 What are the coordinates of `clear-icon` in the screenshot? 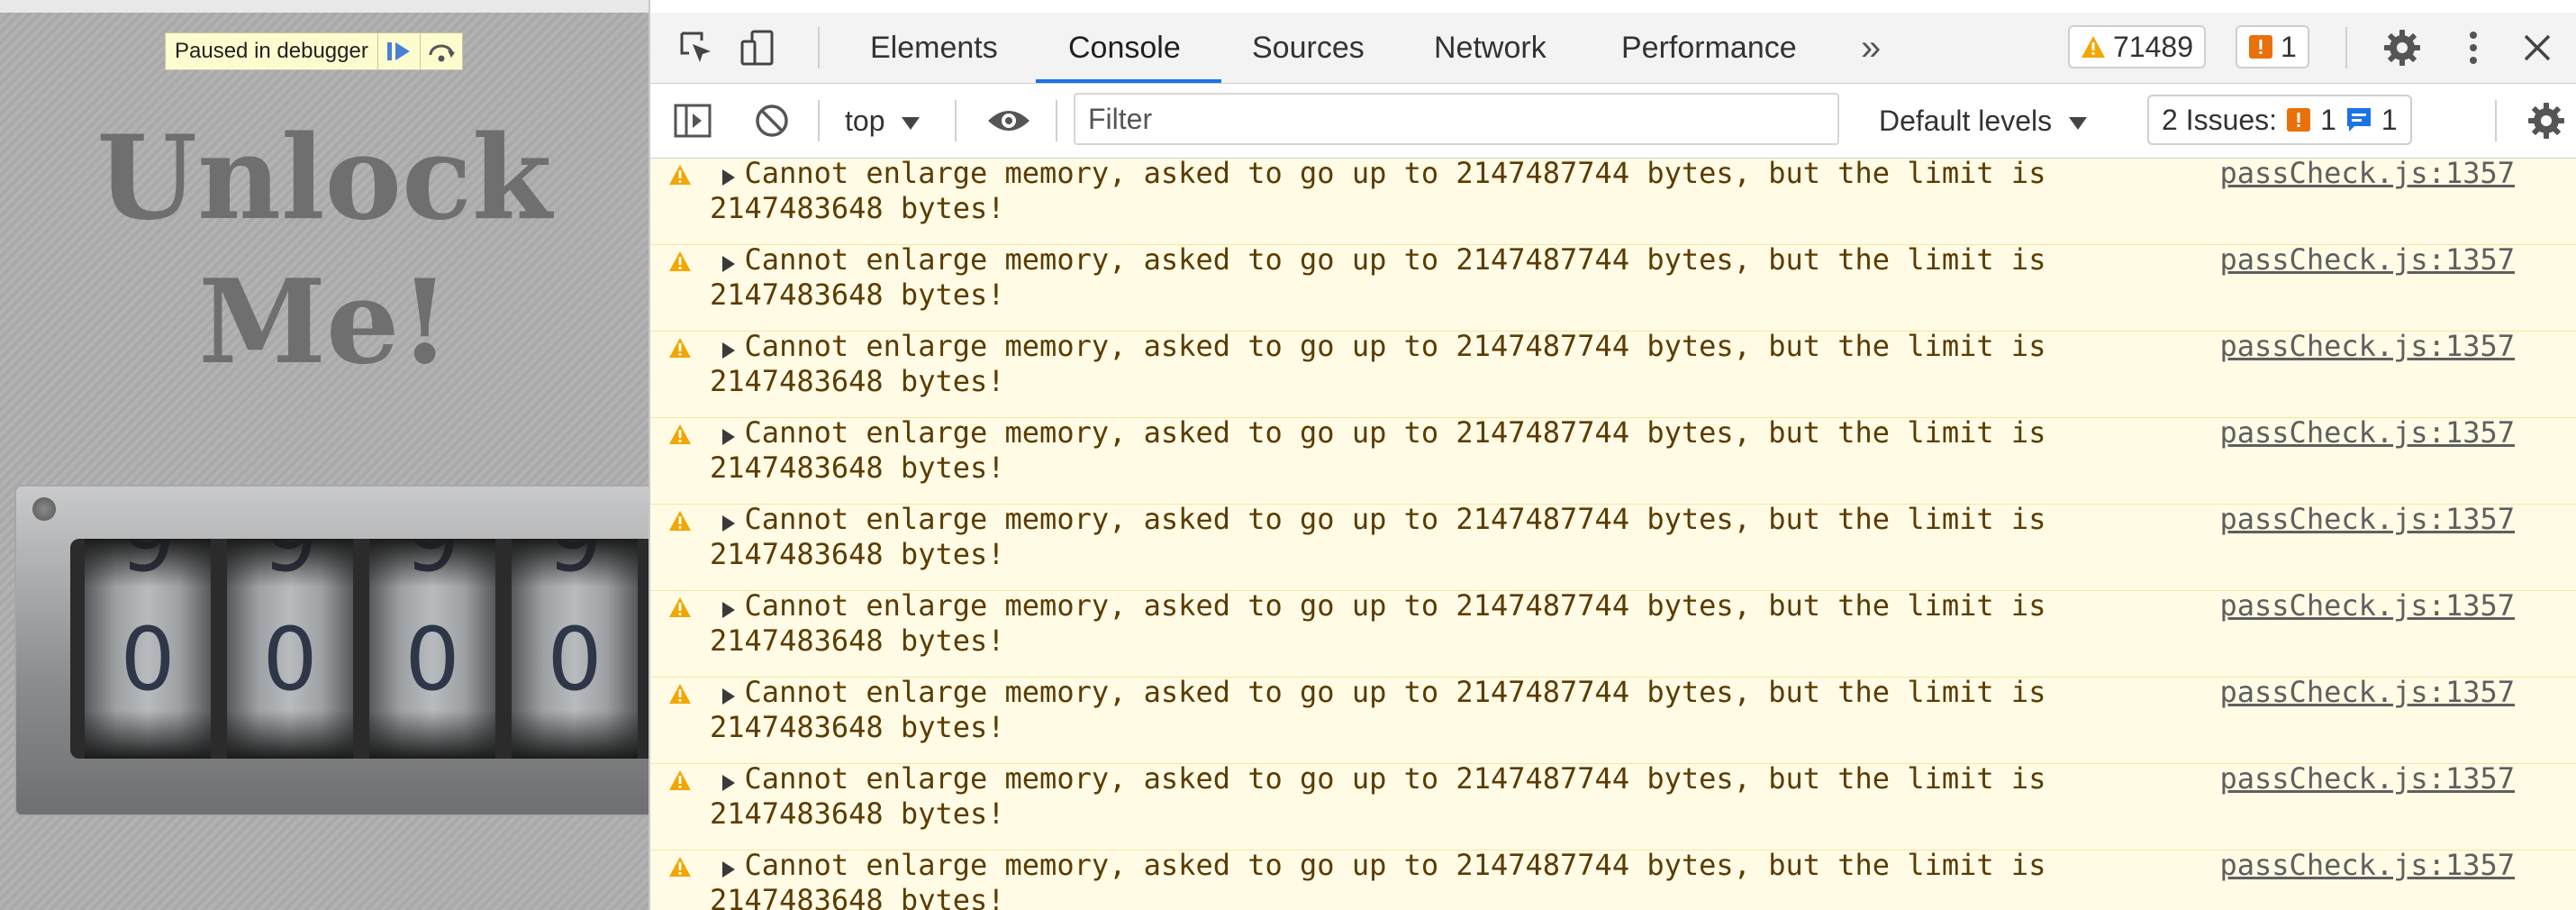 It's located at (772, 121).